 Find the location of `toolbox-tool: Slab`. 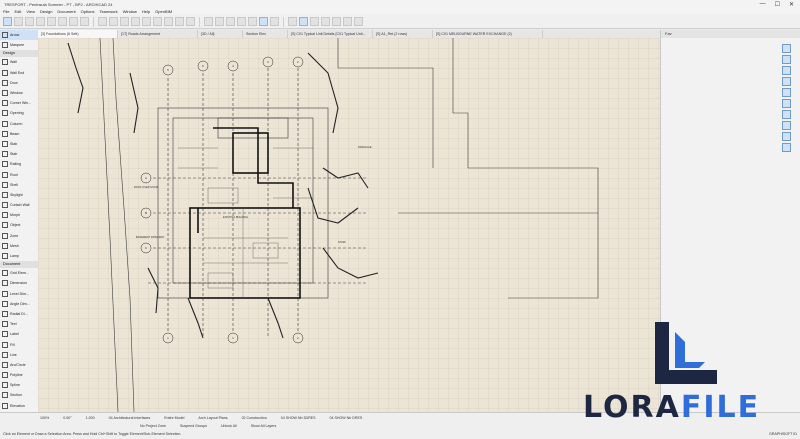

toolbox-tool: Slab is located at coordinates (19, 144).